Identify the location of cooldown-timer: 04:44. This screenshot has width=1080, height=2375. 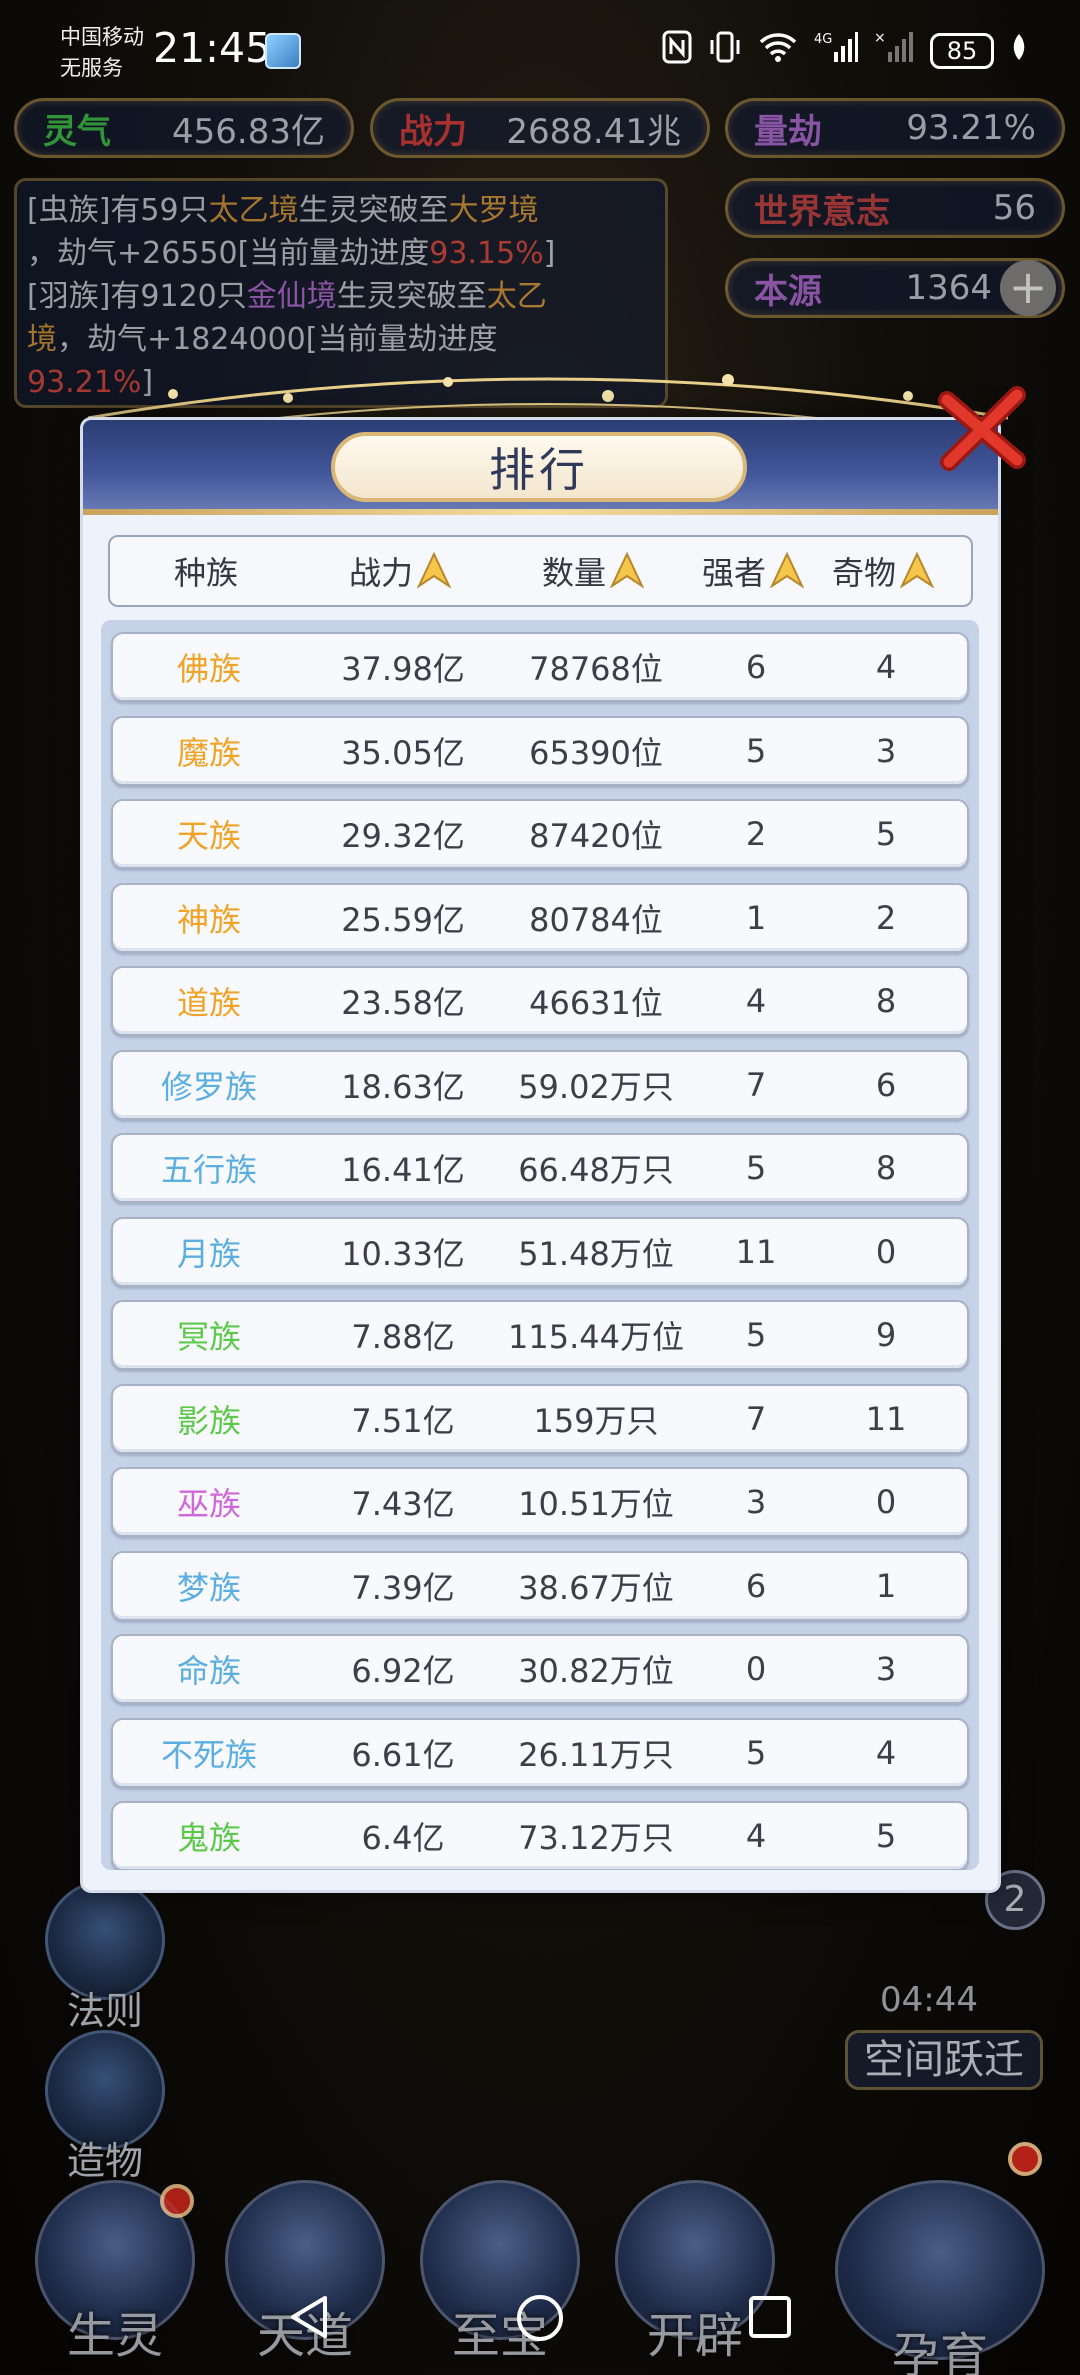
(929, 2000).